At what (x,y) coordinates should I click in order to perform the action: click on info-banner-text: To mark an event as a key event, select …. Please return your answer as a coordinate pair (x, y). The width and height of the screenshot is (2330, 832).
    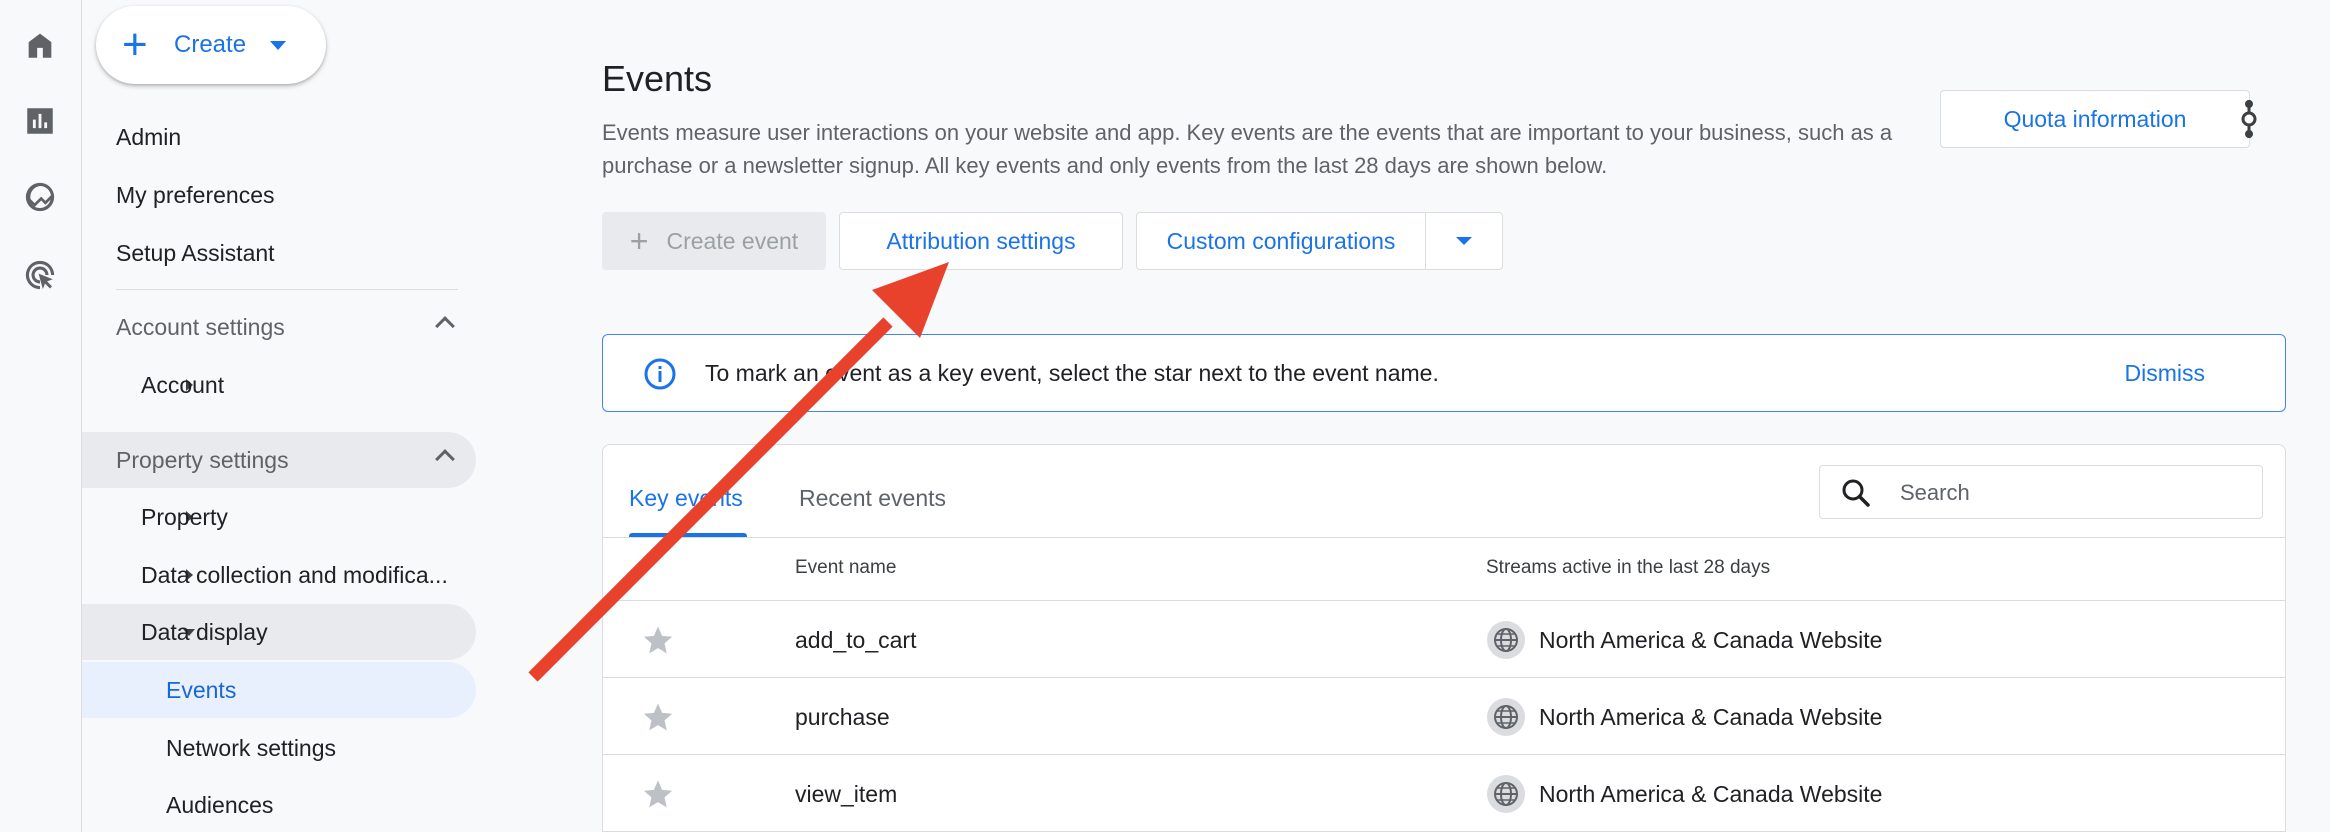
    Looking at the image, I should click on (1072, 372).